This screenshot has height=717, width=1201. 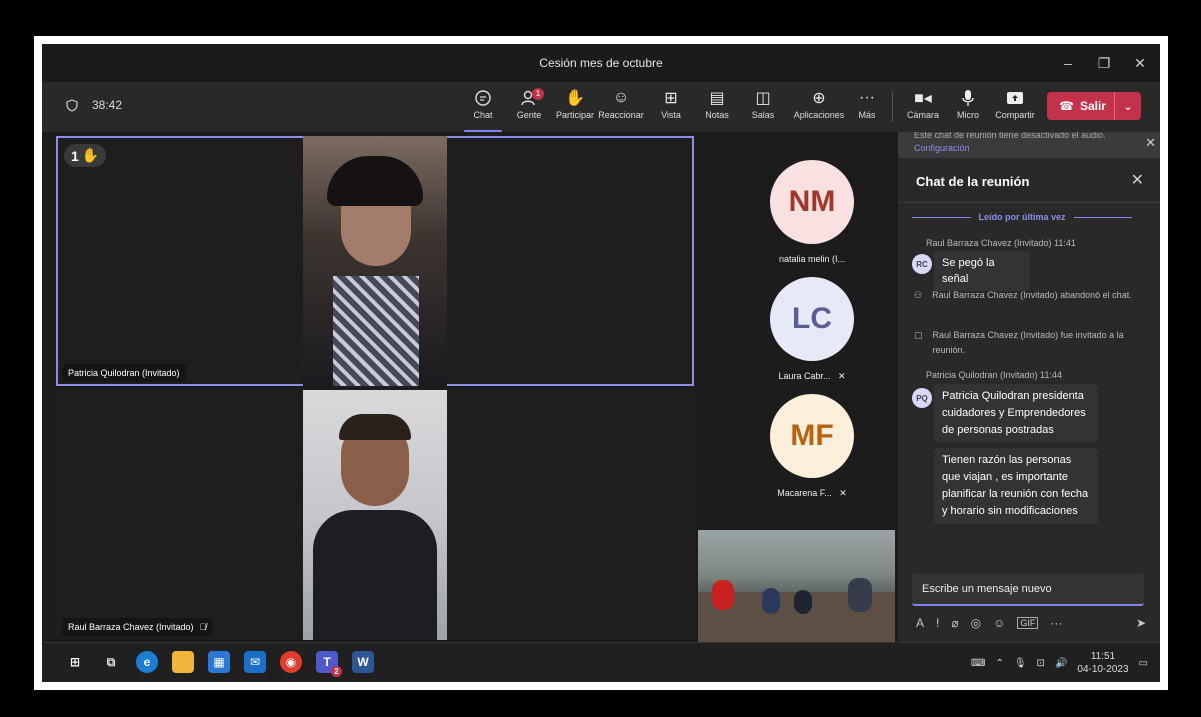 I want to click on participant-name-row: Macarena F... ✕, so click(x=812, y=493).